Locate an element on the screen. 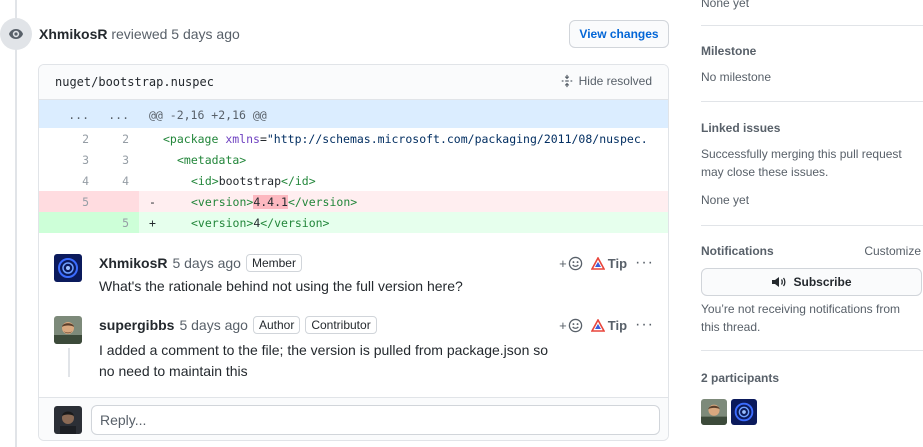 The width and height of the screenshot is (923, 447). file-name: nuget/bootstrap.nuspec is located at coordinates (134, 82).